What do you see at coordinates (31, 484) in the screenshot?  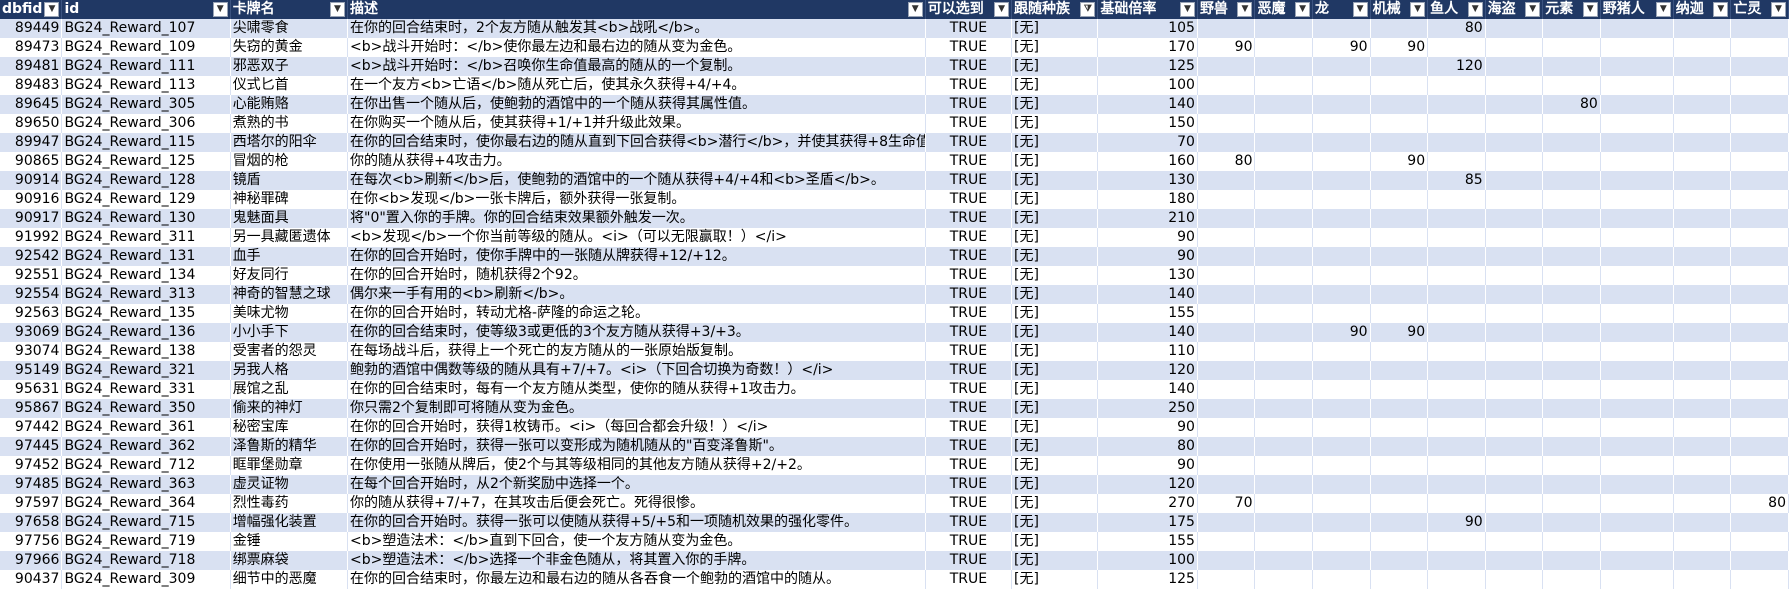 I see `cell-dbfid: 97485` at bounding box center [31, 484].